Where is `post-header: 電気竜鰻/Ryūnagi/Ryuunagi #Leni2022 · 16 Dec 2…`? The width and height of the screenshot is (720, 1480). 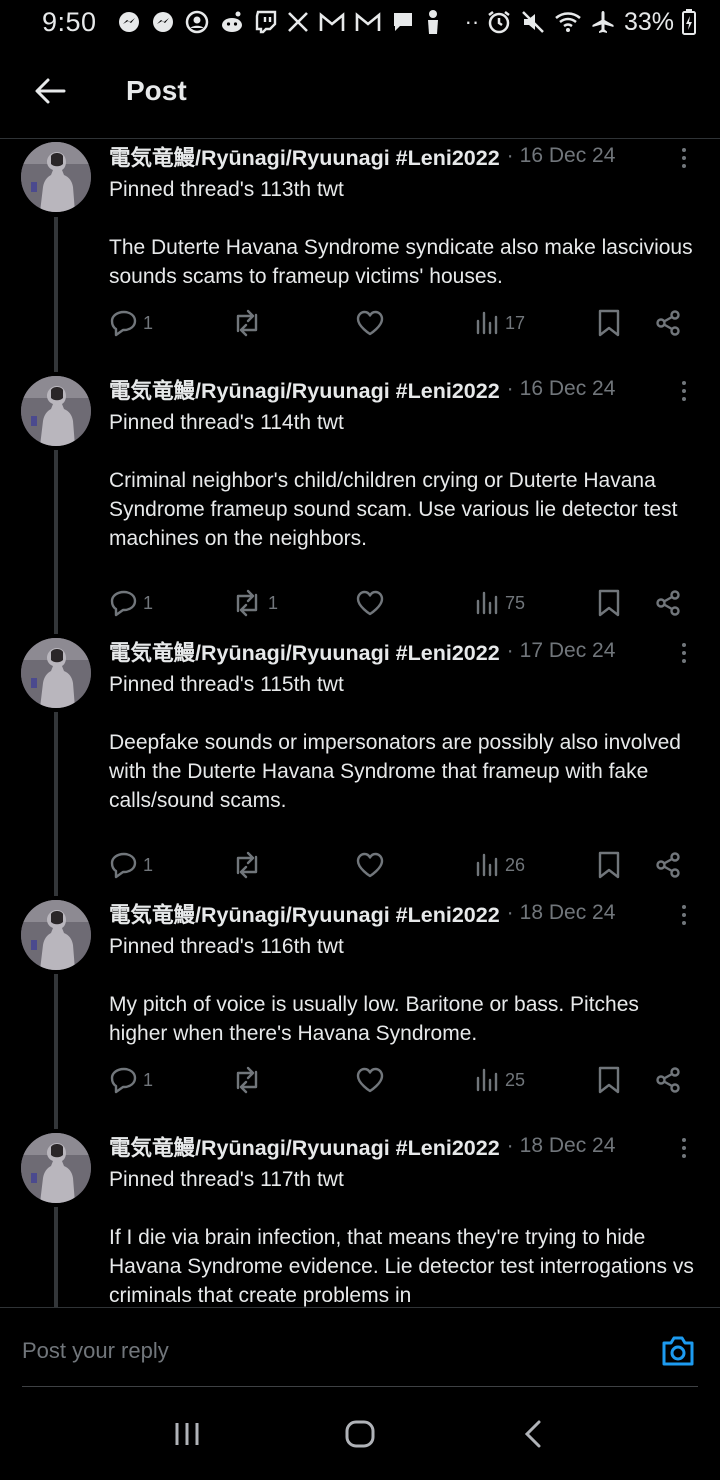
post-header: 電気竜鰻/Ryūnagi/Ryuunagi #Leni2022 · 16 Dec 2… is located at coordinates (404, 389).